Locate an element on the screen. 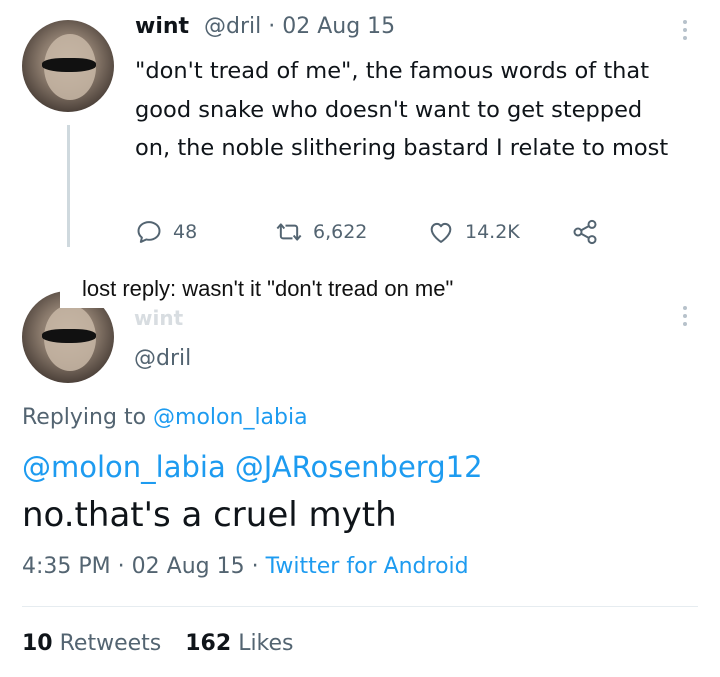 The width and height of the screenshot is (720, 677). share-action is located at coordinates (585, 232).